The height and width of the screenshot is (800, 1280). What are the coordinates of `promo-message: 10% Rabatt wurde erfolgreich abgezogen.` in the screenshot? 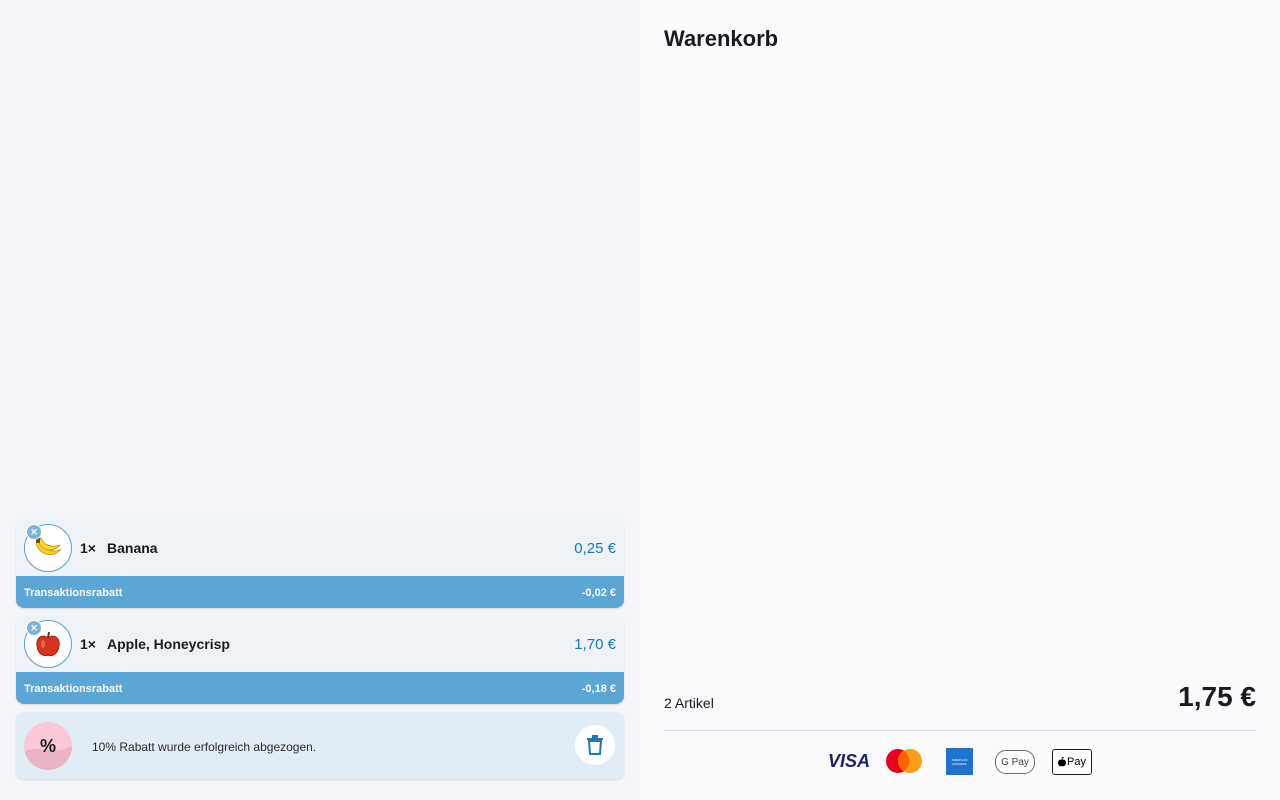 It's located at (204, 747).